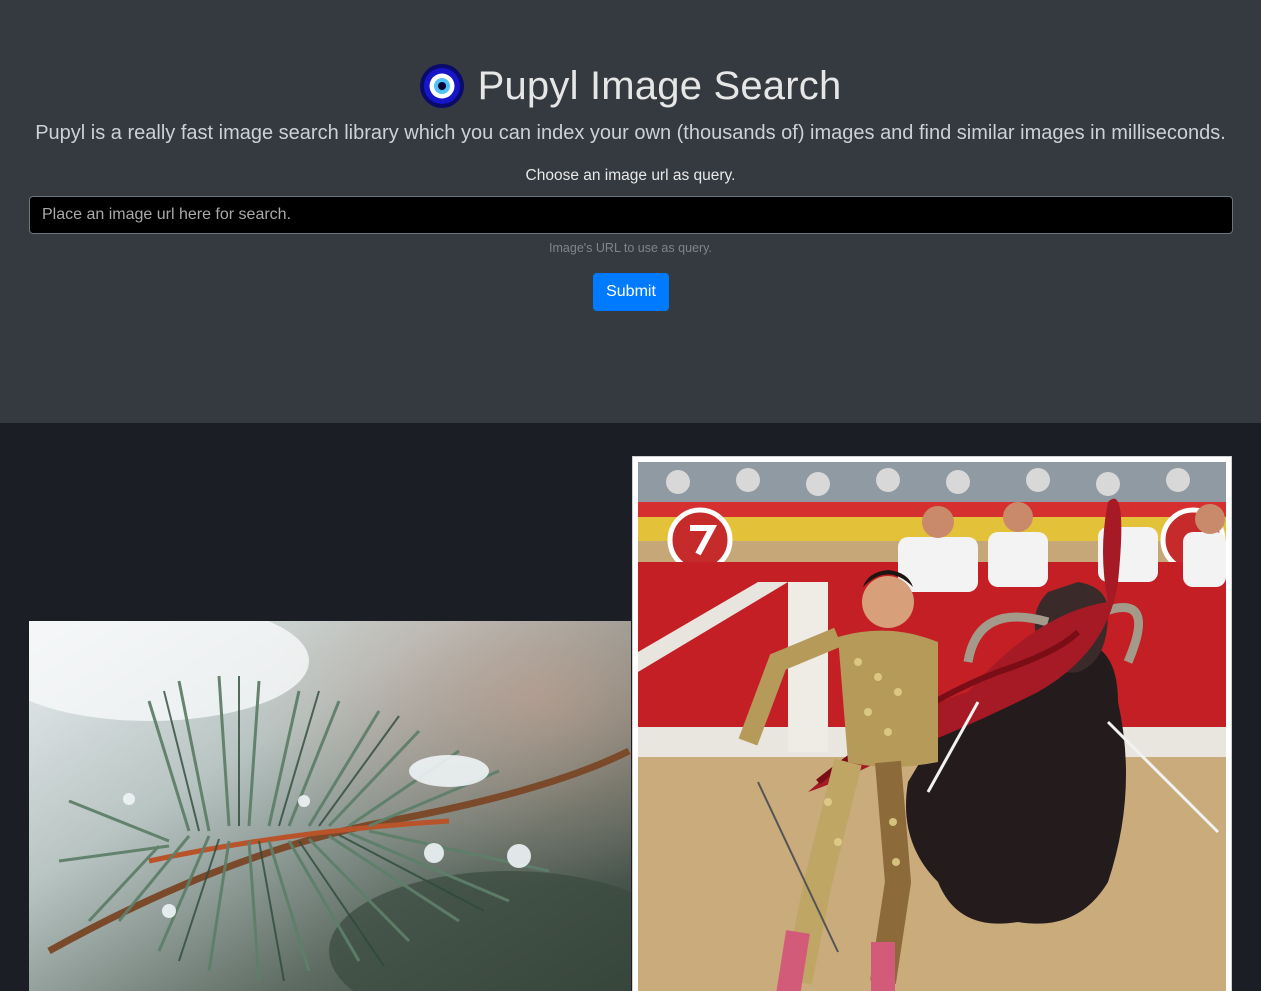  What do you see at coordinates (441, 86) in the screenshot?
I see `evil-eye-icon` at bounding box center [441, 86].